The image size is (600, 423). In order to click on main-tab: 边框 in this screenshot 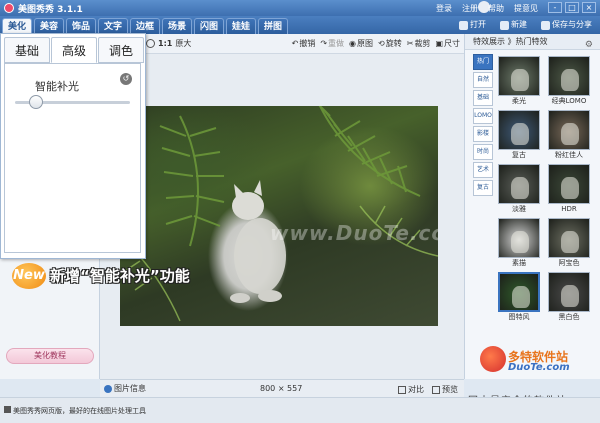, I will do `click(145, 26)`.